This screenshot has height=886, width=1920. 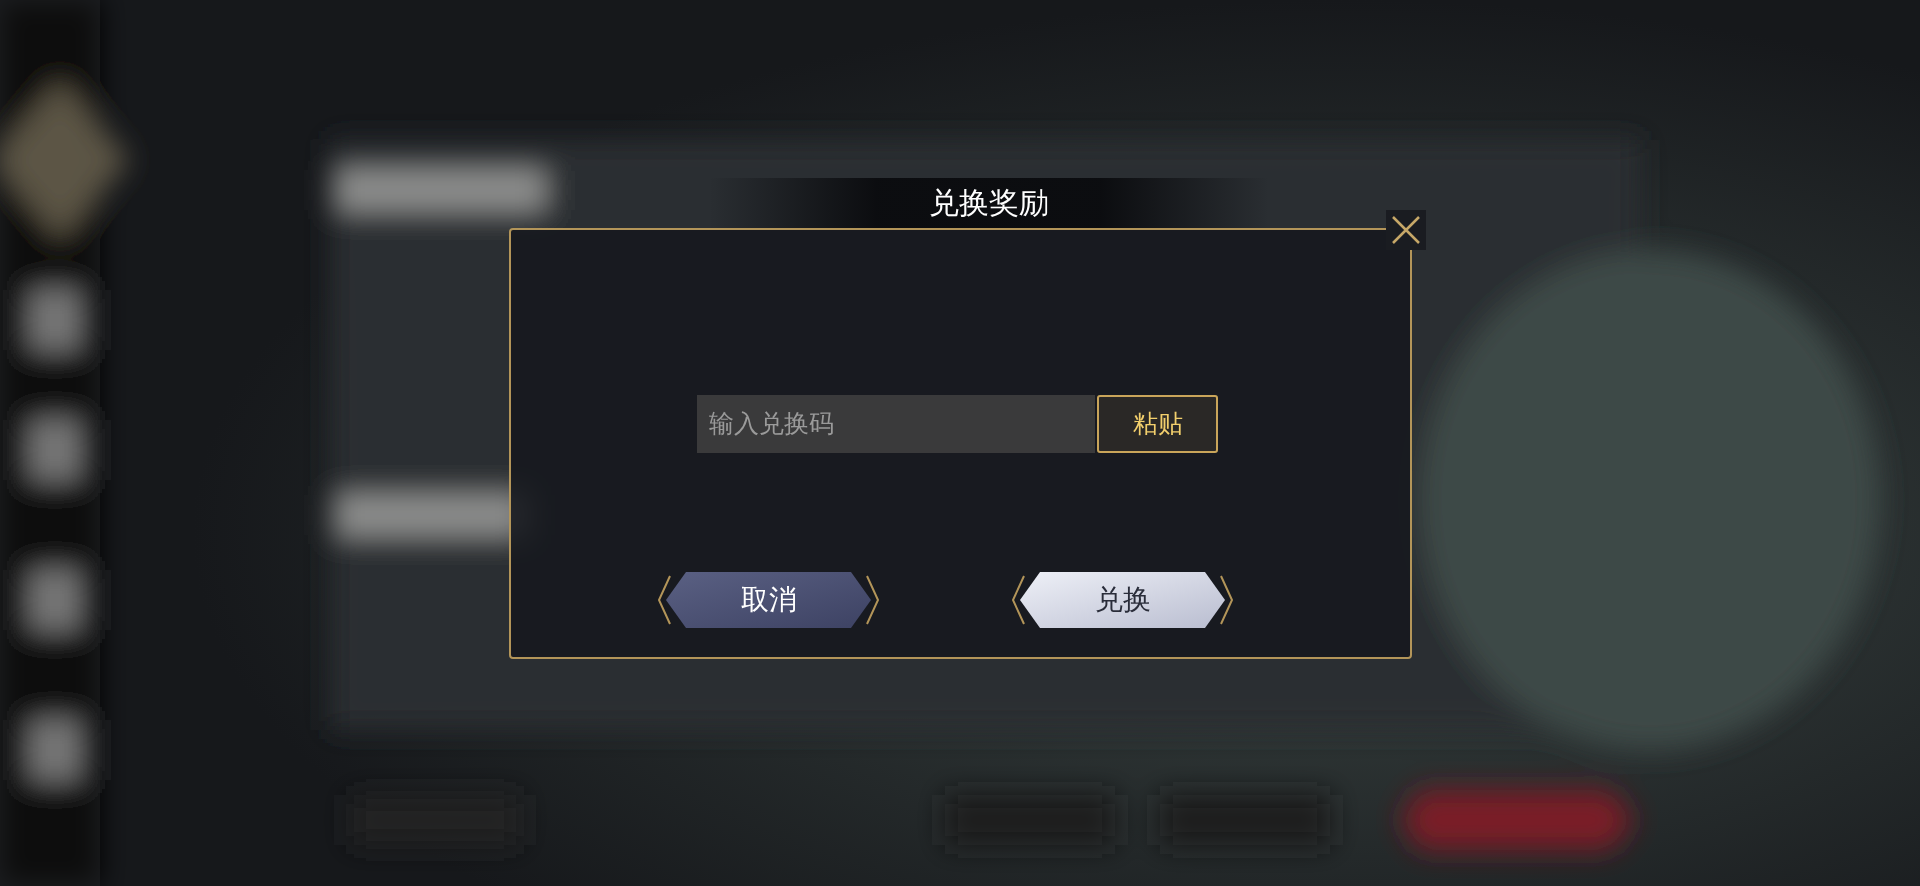 I want to click on close-button, so click(x=1406, y=230).